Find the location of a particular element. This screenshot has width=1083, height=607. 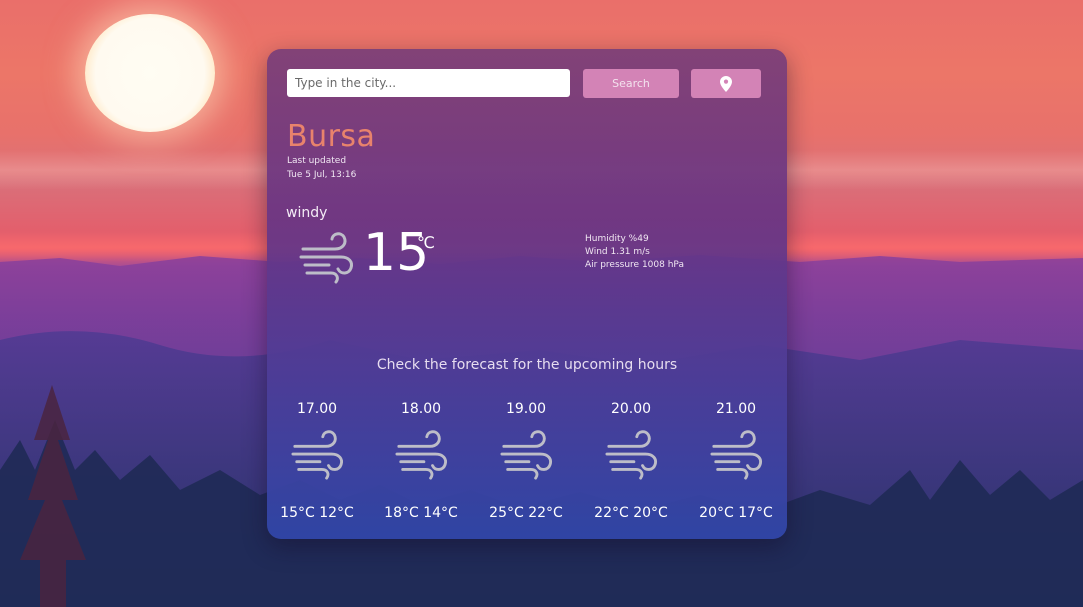

last-updated-label: Last updated is located at coordinates (317, 161).